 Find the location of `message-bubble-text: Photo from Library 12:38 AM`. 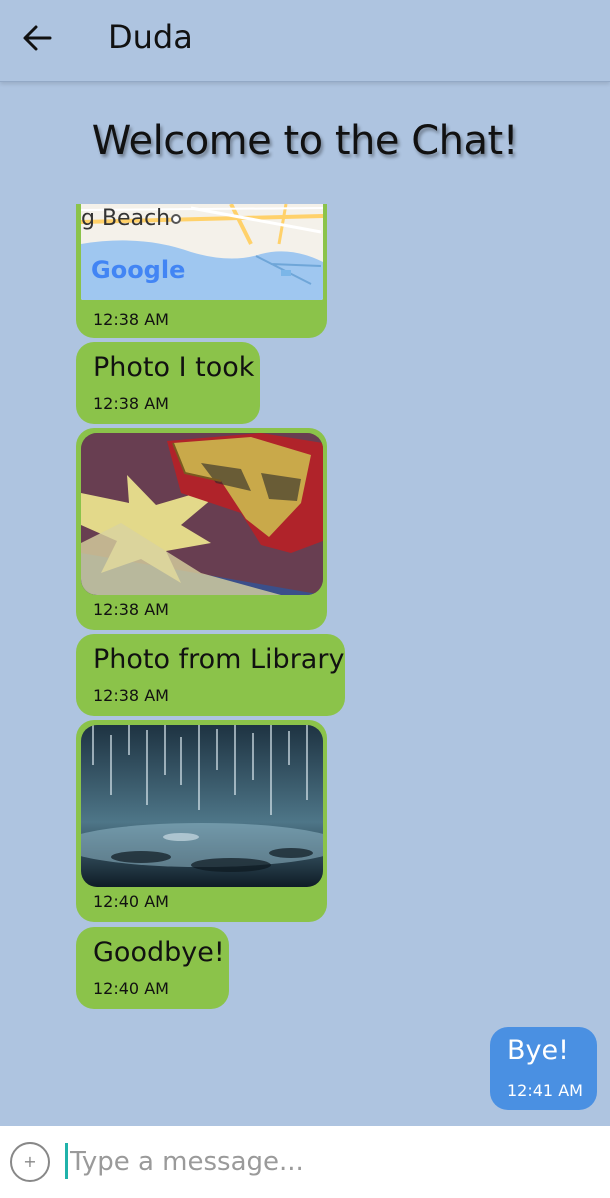

message-bubble-text: Photo from Library 12:38 AM is located at coordinates (210, 675).